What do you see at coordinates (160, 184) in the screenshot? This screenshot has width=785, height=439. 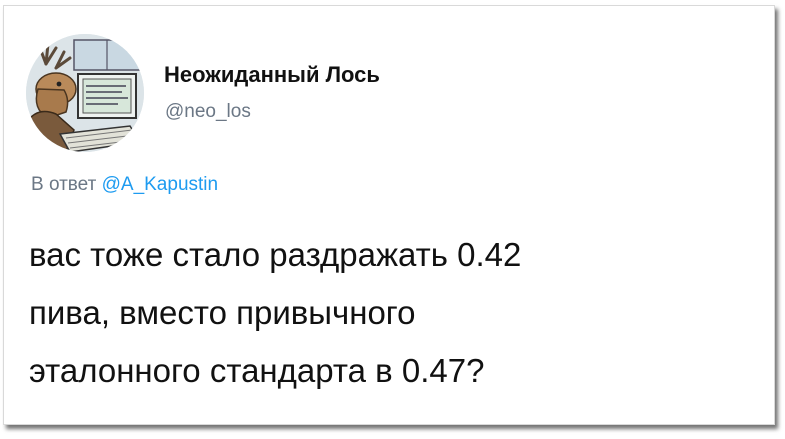 I see `reply-mention-link: @A_Kapustin` at bounding box center [160, 184].